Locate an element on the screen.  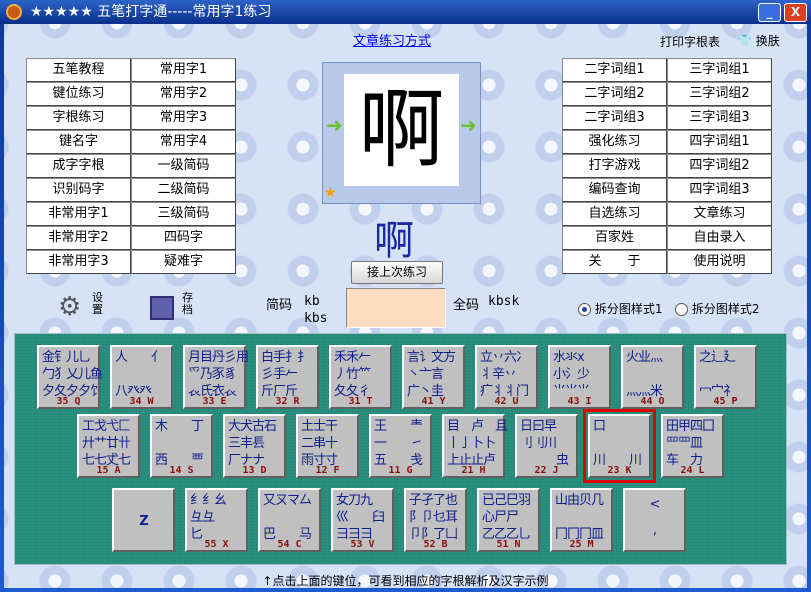
minimize-button: _ is located at coordinates (769, 12).